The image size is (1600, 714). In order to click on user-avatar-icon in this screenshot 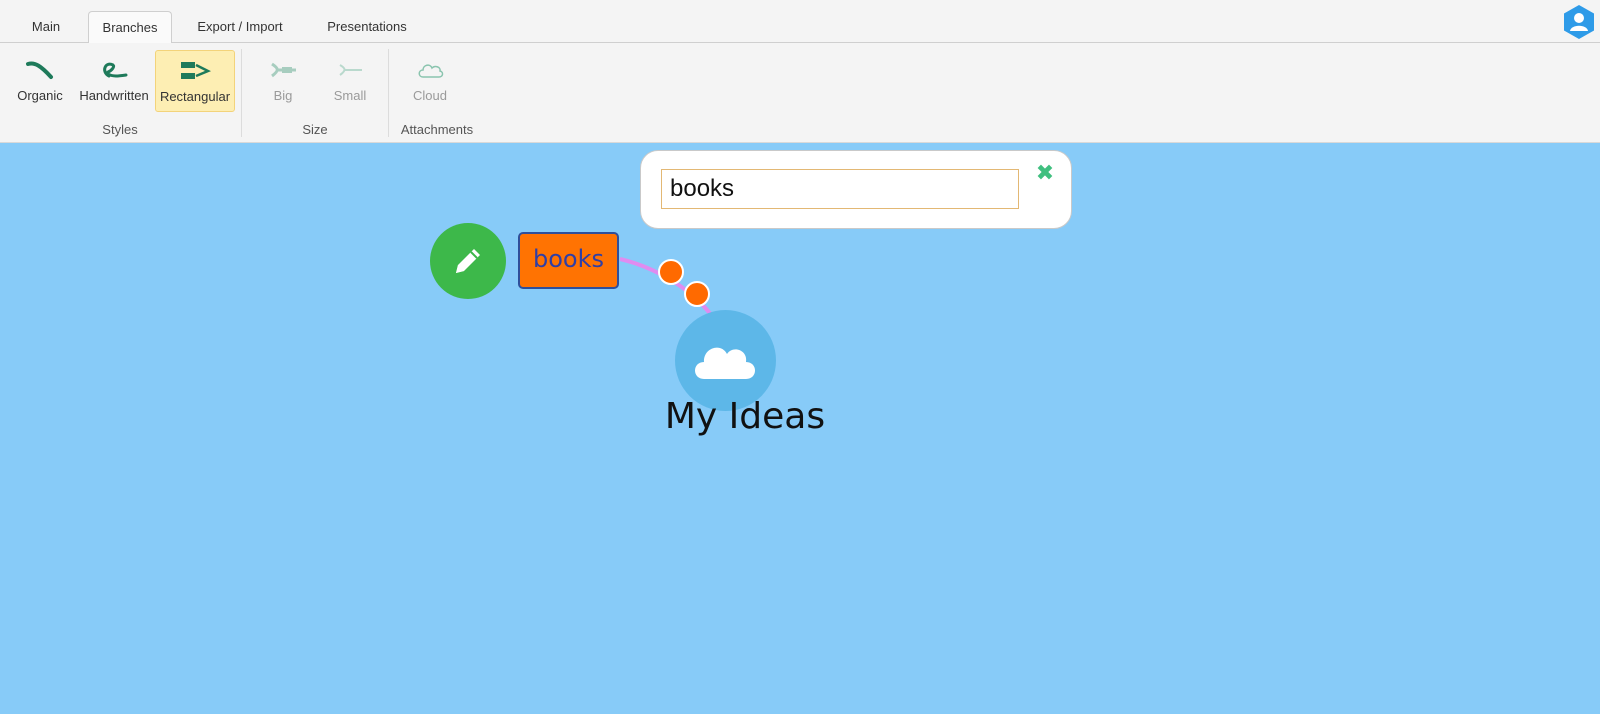, I will do `click(1579, 22)`.